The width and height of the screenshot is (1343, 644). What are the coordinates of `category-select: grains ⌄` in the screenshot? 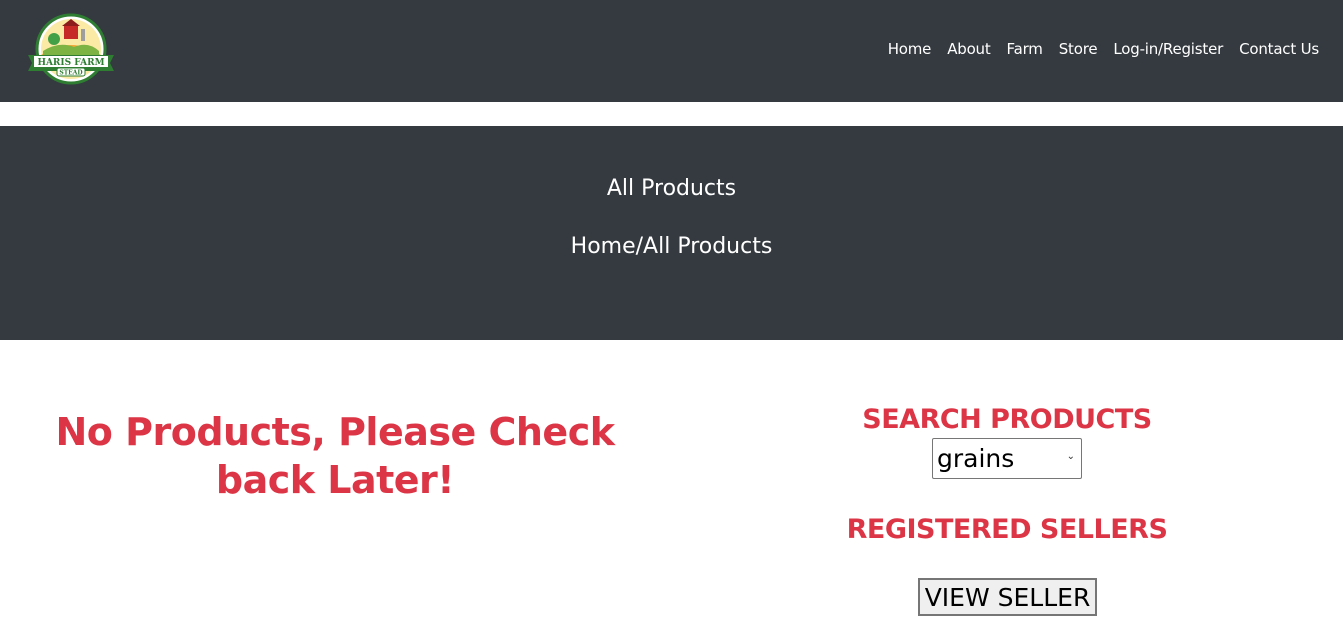 It's located at (1007, 458).